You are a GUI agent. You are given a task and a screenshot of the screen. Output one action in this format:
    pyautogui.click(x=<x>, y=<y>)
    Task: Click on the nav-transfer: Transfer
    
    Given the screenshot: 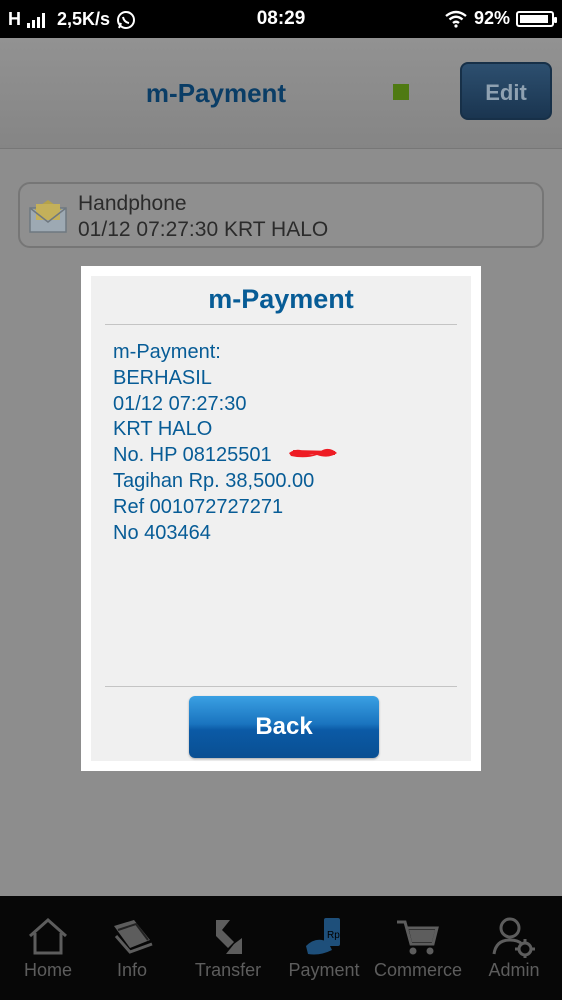 What is the action you would take?
    pyautogui.click(x=228, y=948)
    